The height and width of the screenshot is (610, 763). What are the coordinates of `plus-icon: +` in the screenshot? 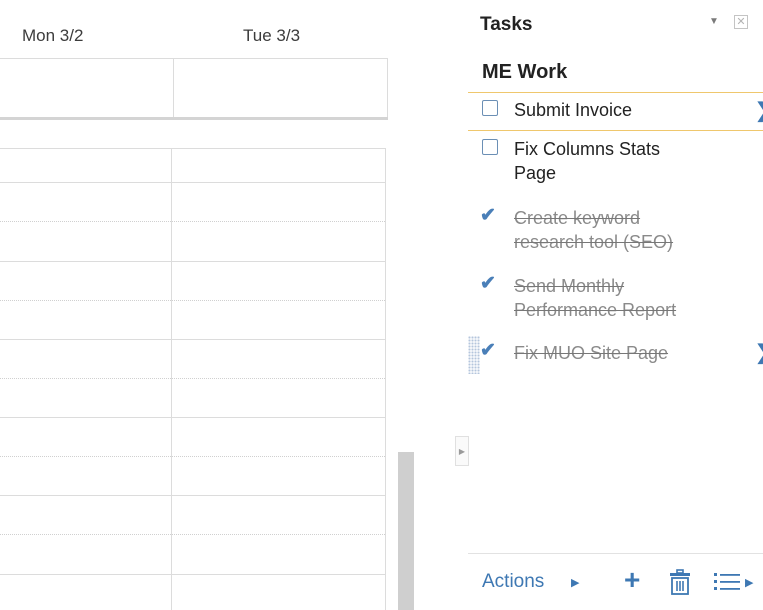 It's located at (632, 580).